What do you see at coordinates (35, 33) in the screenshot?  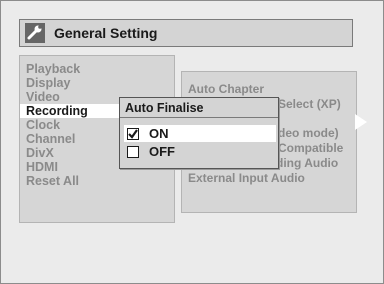 I see `wrench-icon` at bounding box center [35, 33].